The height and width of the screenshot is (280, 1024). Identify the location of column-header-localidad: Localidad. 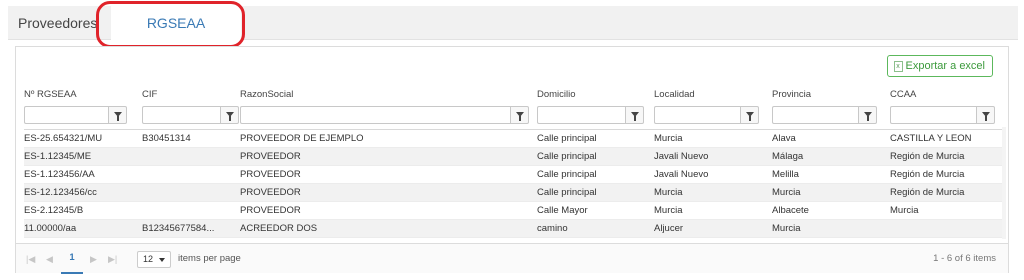
(674, 94).